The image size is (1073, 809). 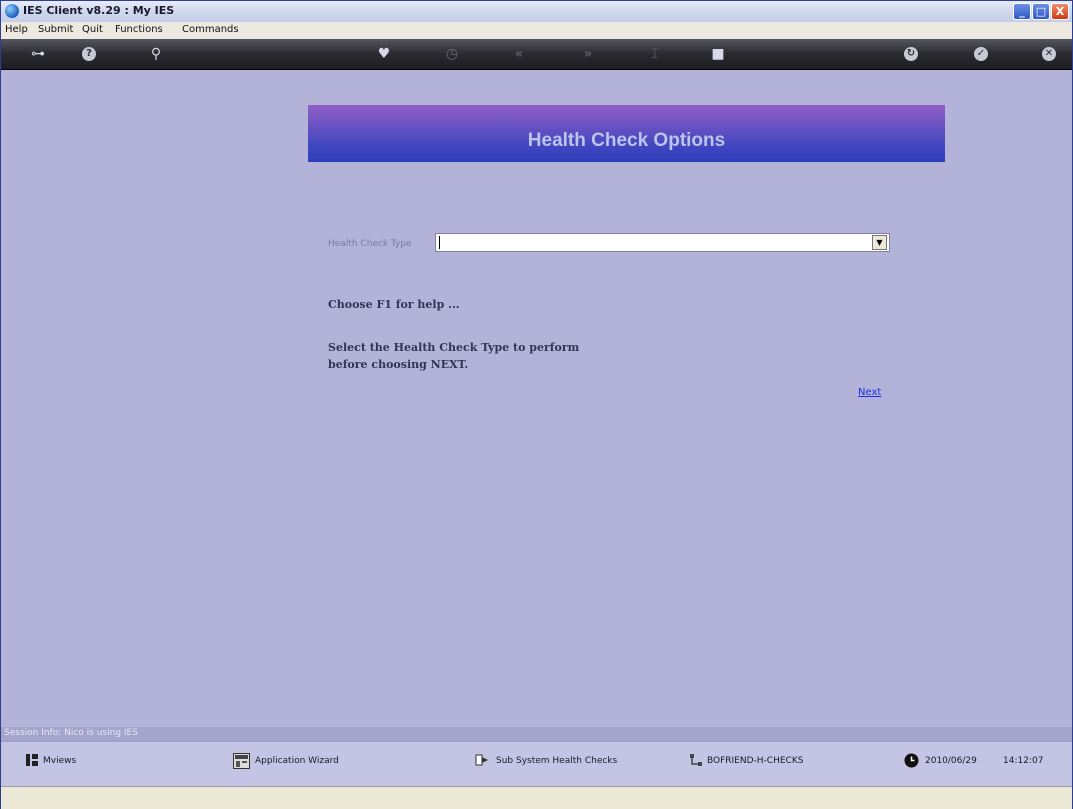 I want to click on check-icon: ✓, so click(x=981, y=54).